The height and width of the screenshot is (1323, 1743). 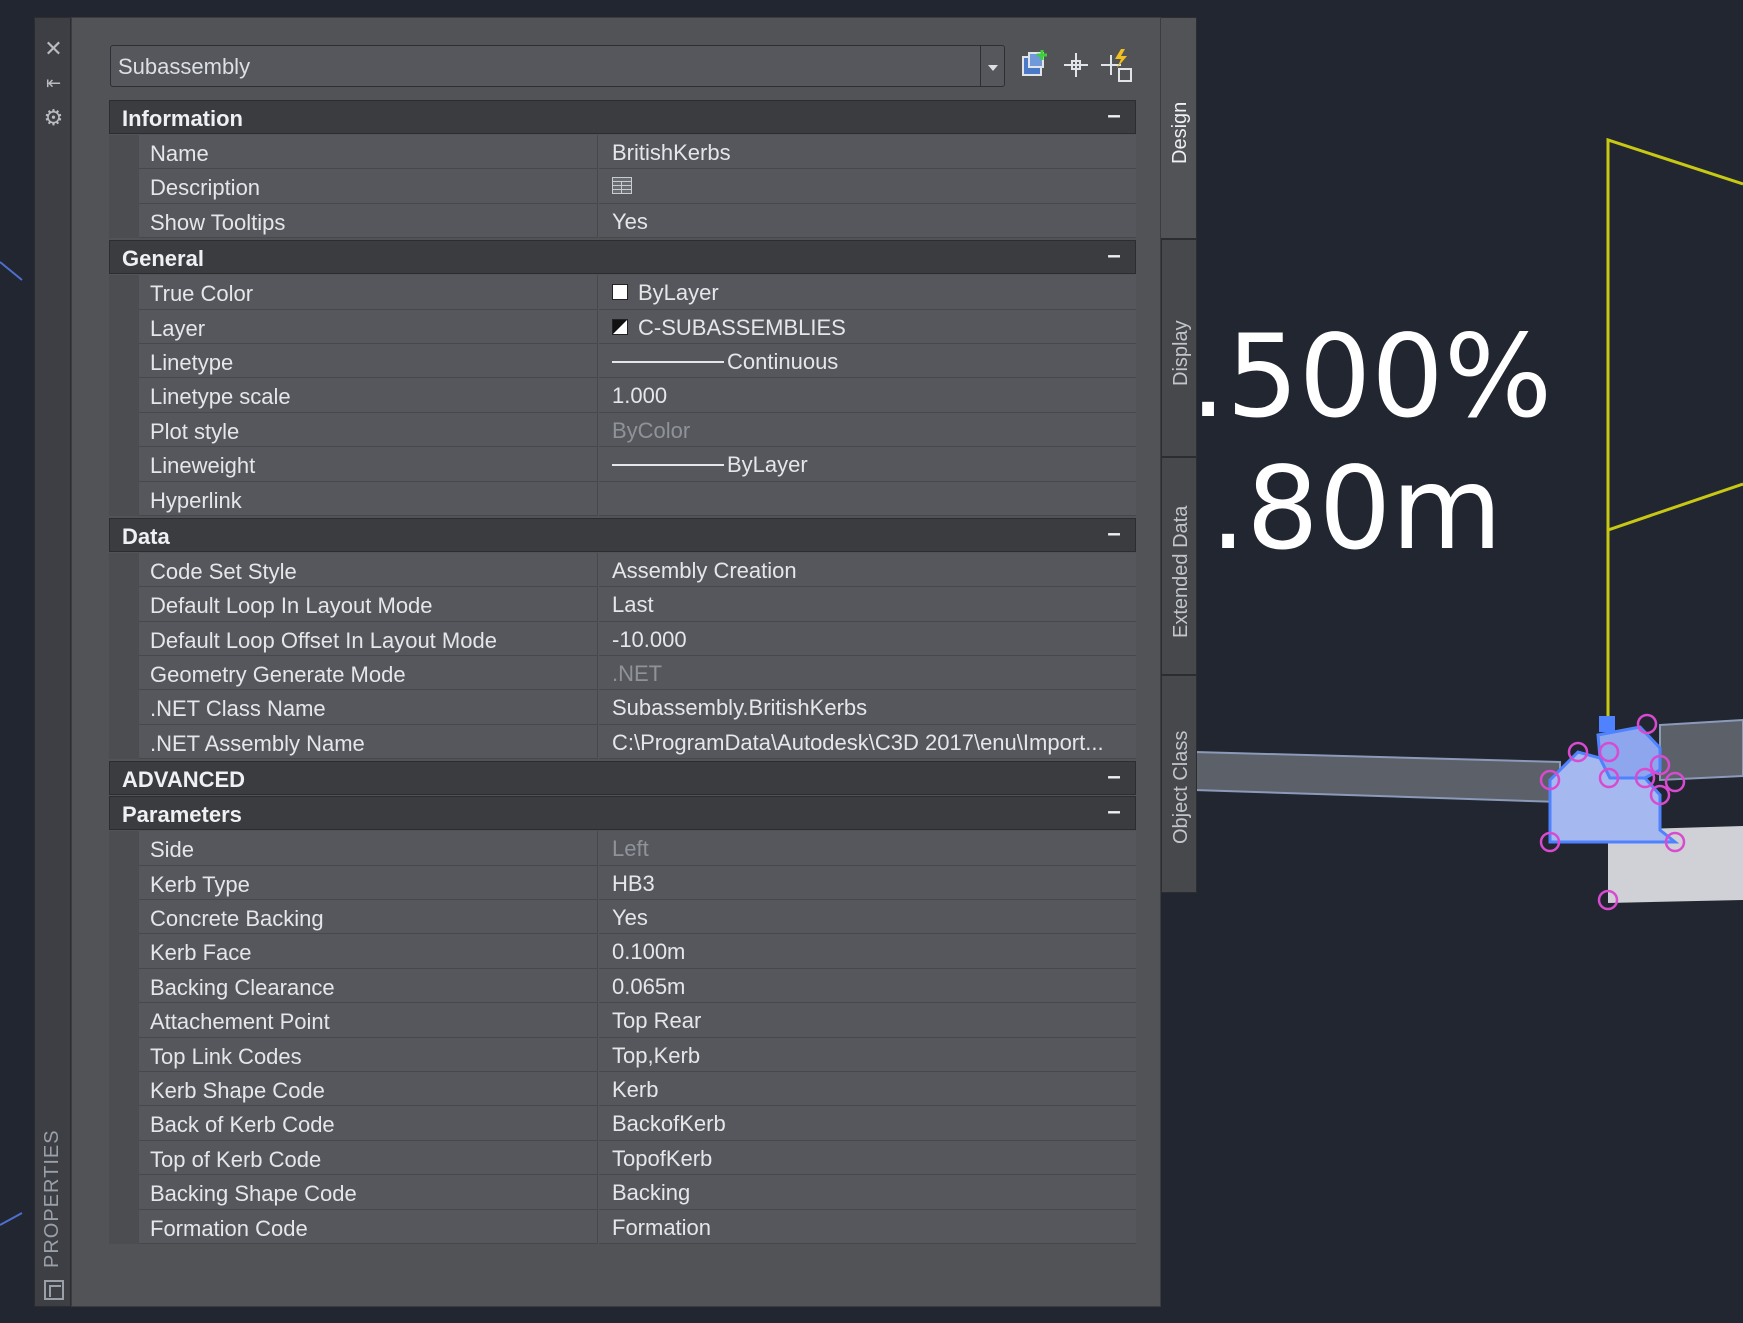 What do you see at coordinates (242, 1125) in the screenshot?
I see `property-label: Back of Kerb Code` at bounding box center [242, 1125].